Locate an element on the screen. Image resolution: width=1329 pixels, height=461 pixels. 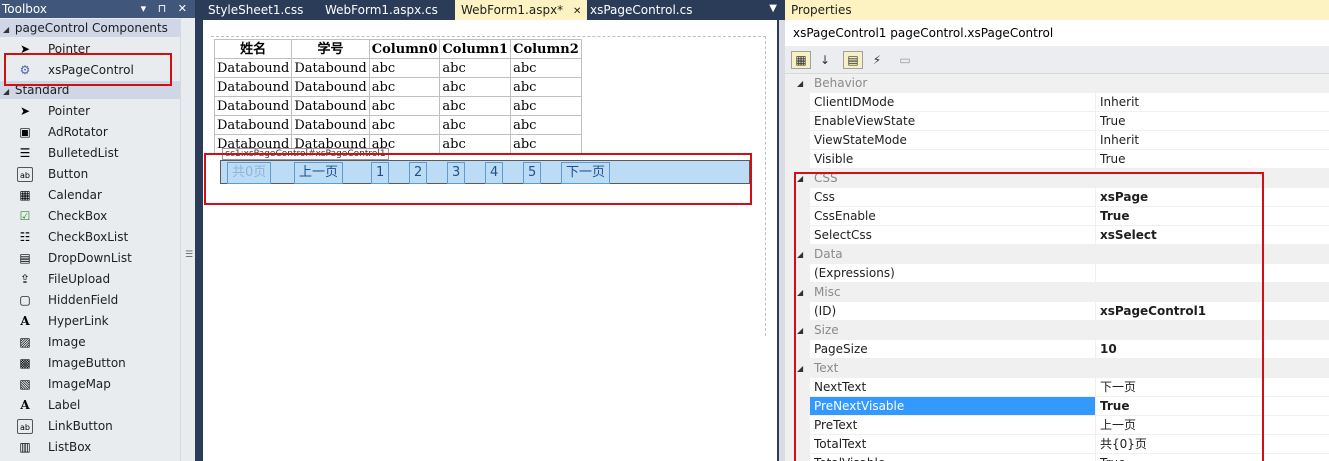
splitter-grip-icon: ☰ is located at coordinates (189, 255).